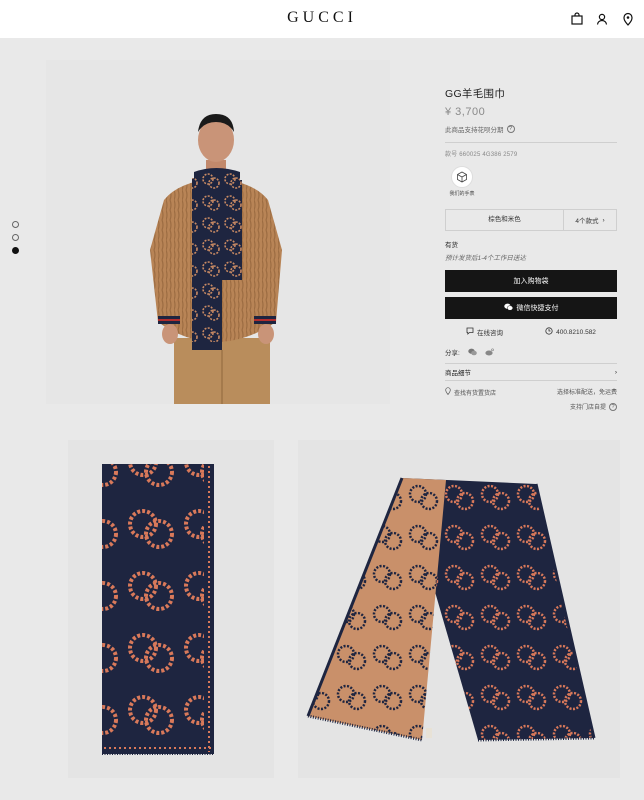 The height and width of the screenshot is (800, 644). Describe the element at coordinates (531, 142) in the screenshot. I see `divider` at that location.